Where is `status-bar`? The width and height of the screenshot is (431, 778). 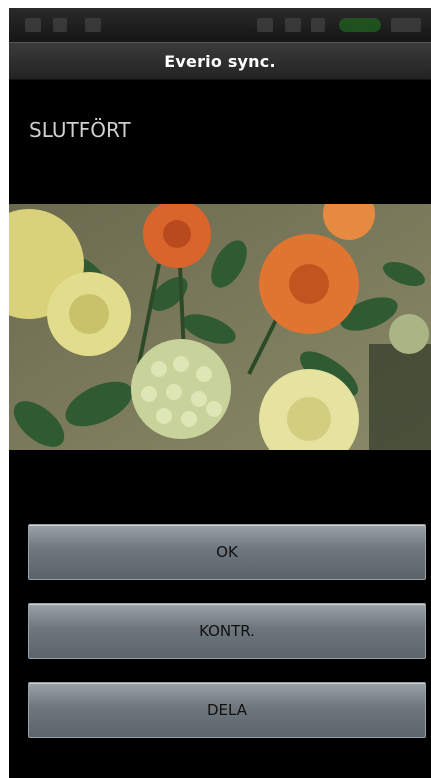
status-bar is located at coordinates (220, 25).